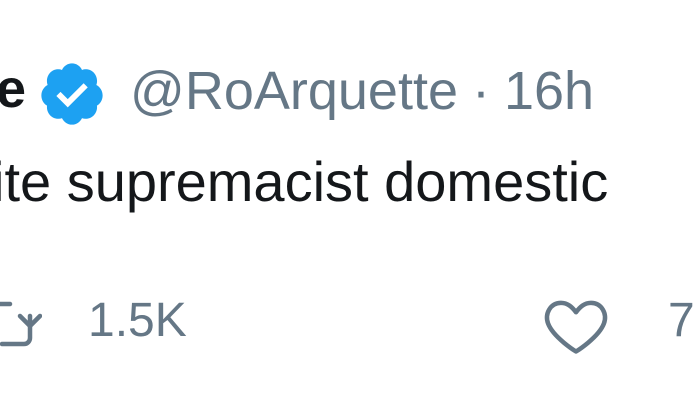  I want to click on tweet-timestamp: 16h, so click(549, 91).